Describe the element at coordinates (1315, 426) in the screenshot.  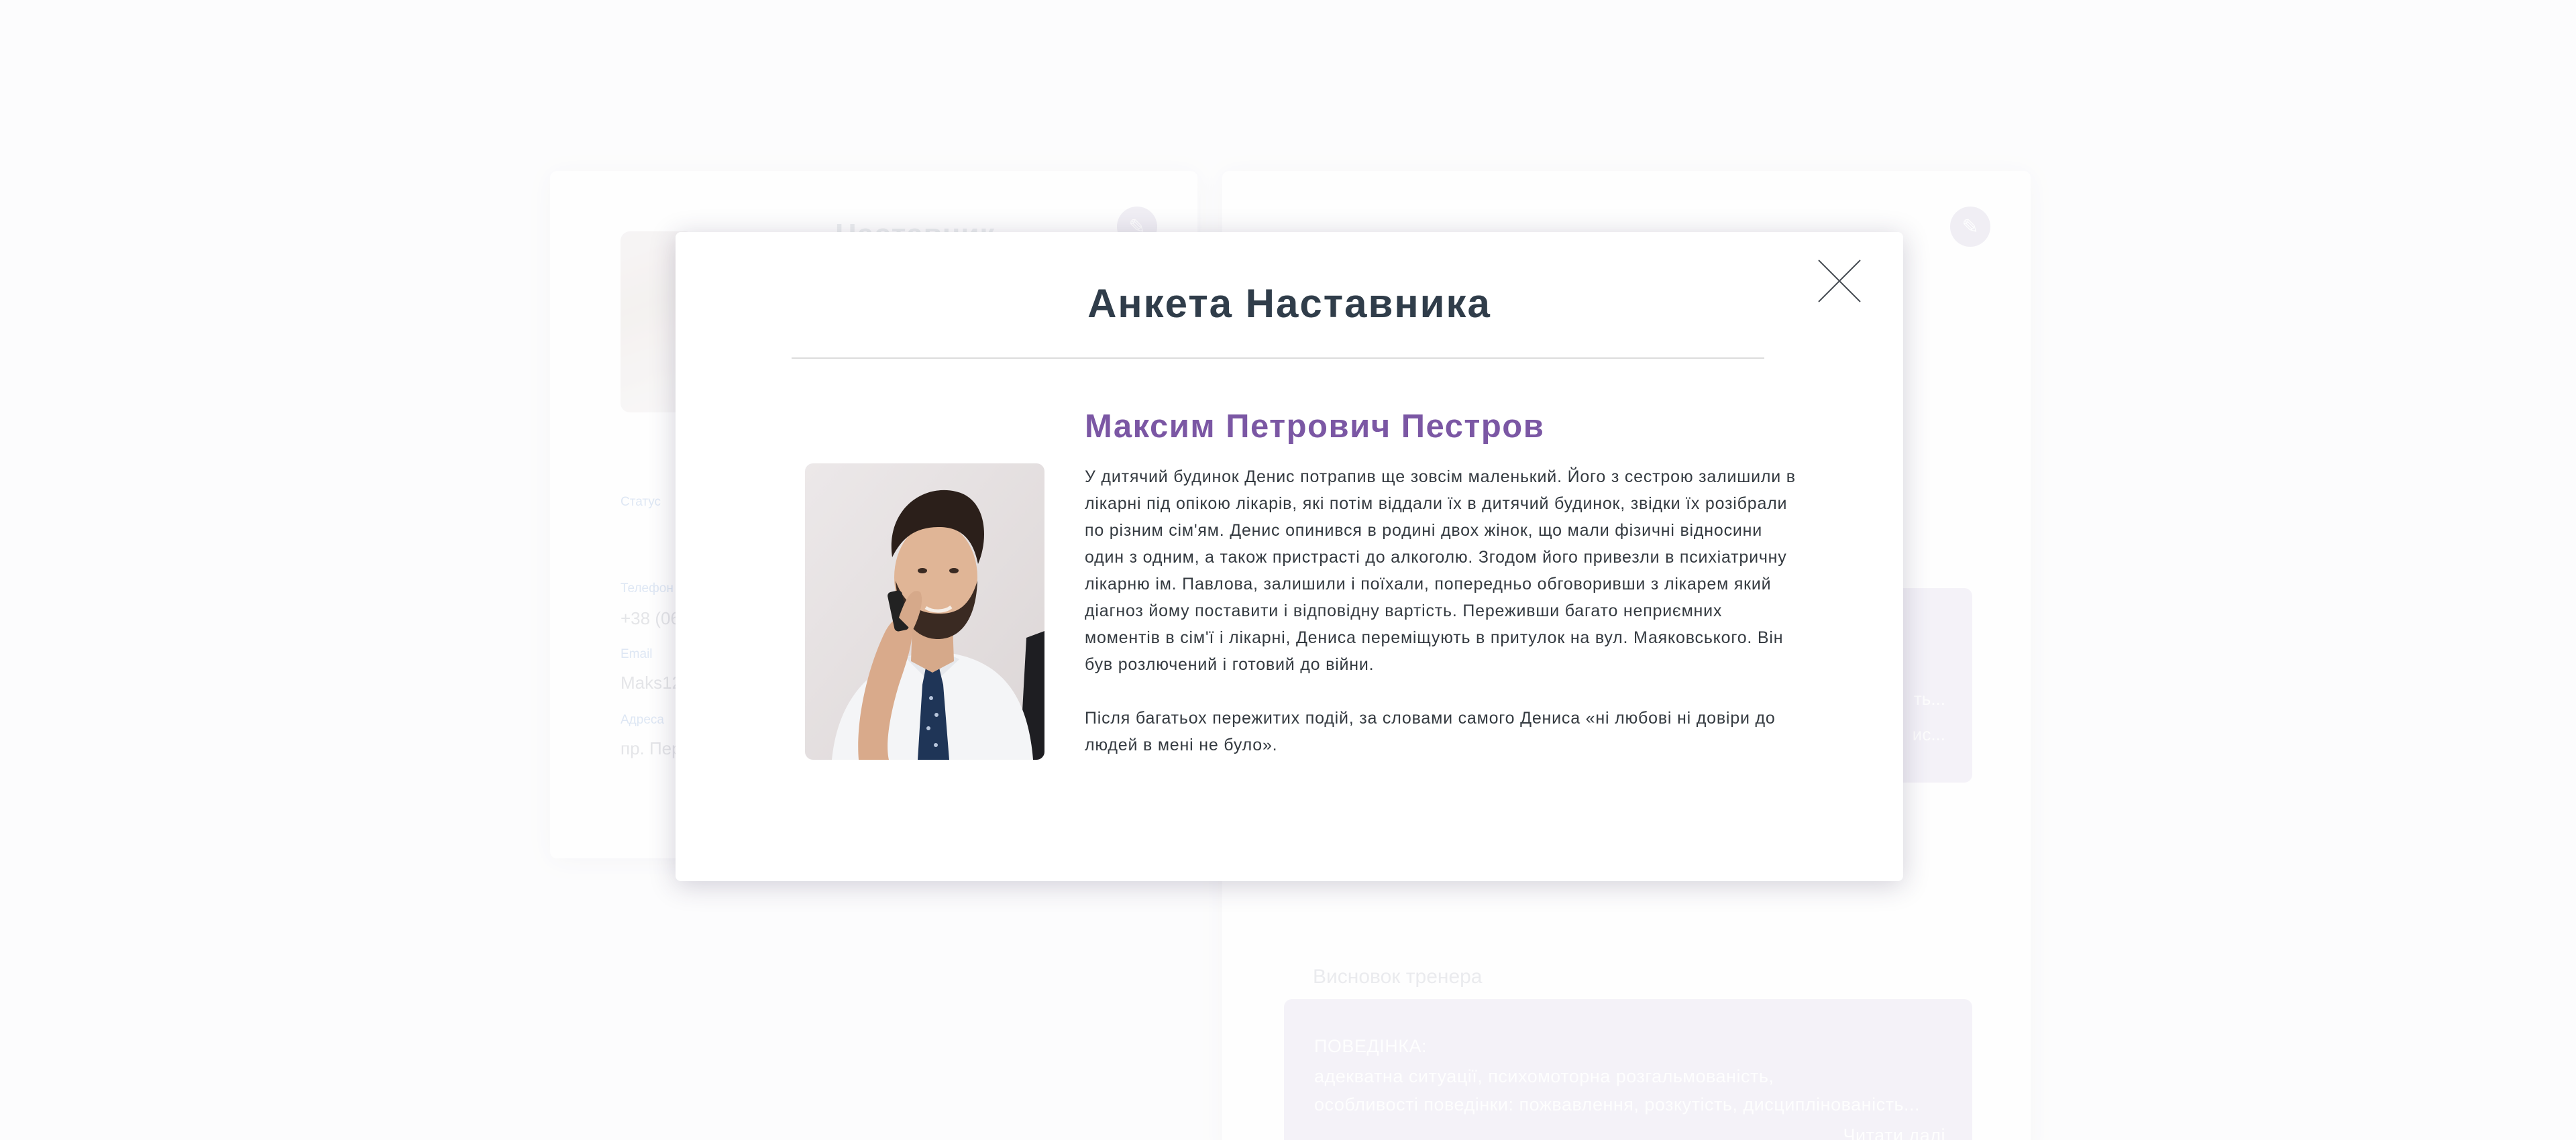
I see `mentor-name: Максим Петрович Пестров` at that location.